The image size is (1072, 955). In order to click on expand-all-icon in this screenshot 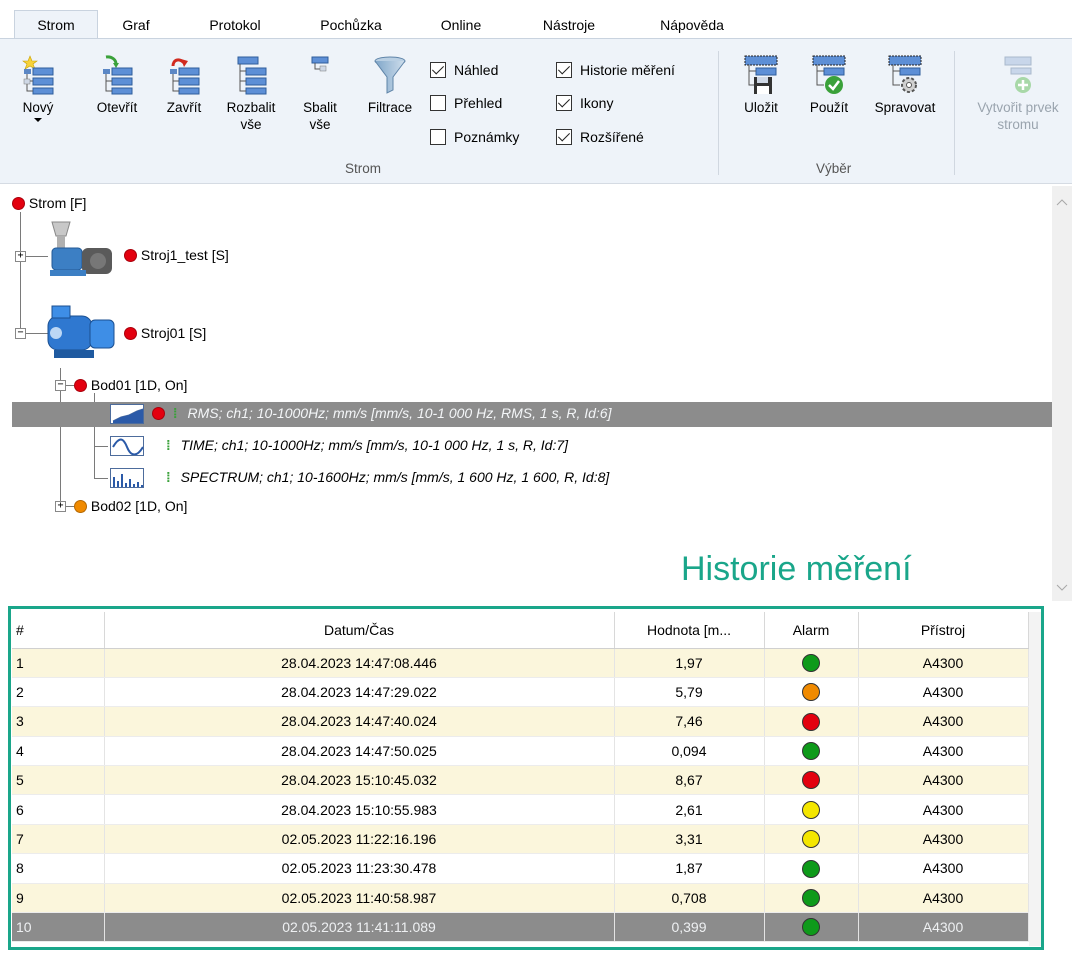, I will do `click(252, 75)`.